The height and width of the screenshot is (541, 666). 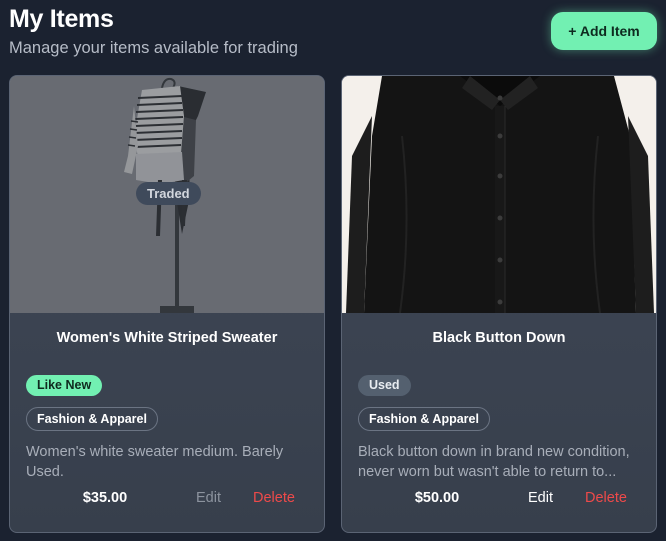 What do you see at coordinates (167, 338) in the screenshot?
I see `item-title: Women's White Striped Sweater` at bounding box center [167, 338].